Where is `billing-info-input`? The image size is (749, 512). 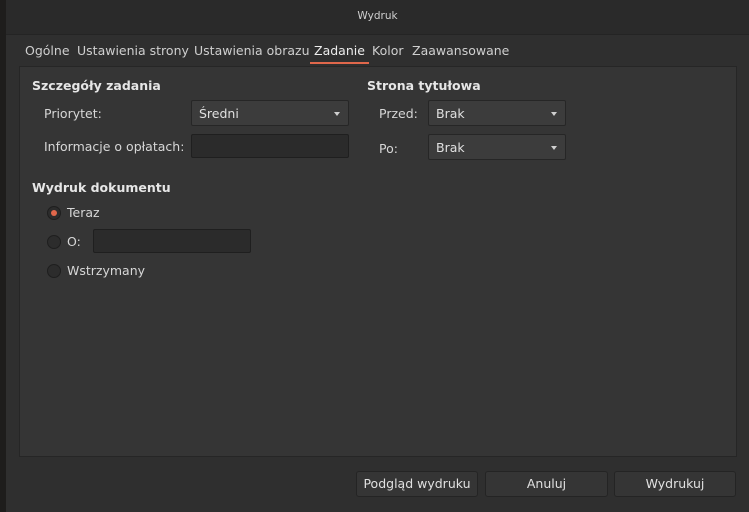
billing-info-input is located at coordinates (270, 146).